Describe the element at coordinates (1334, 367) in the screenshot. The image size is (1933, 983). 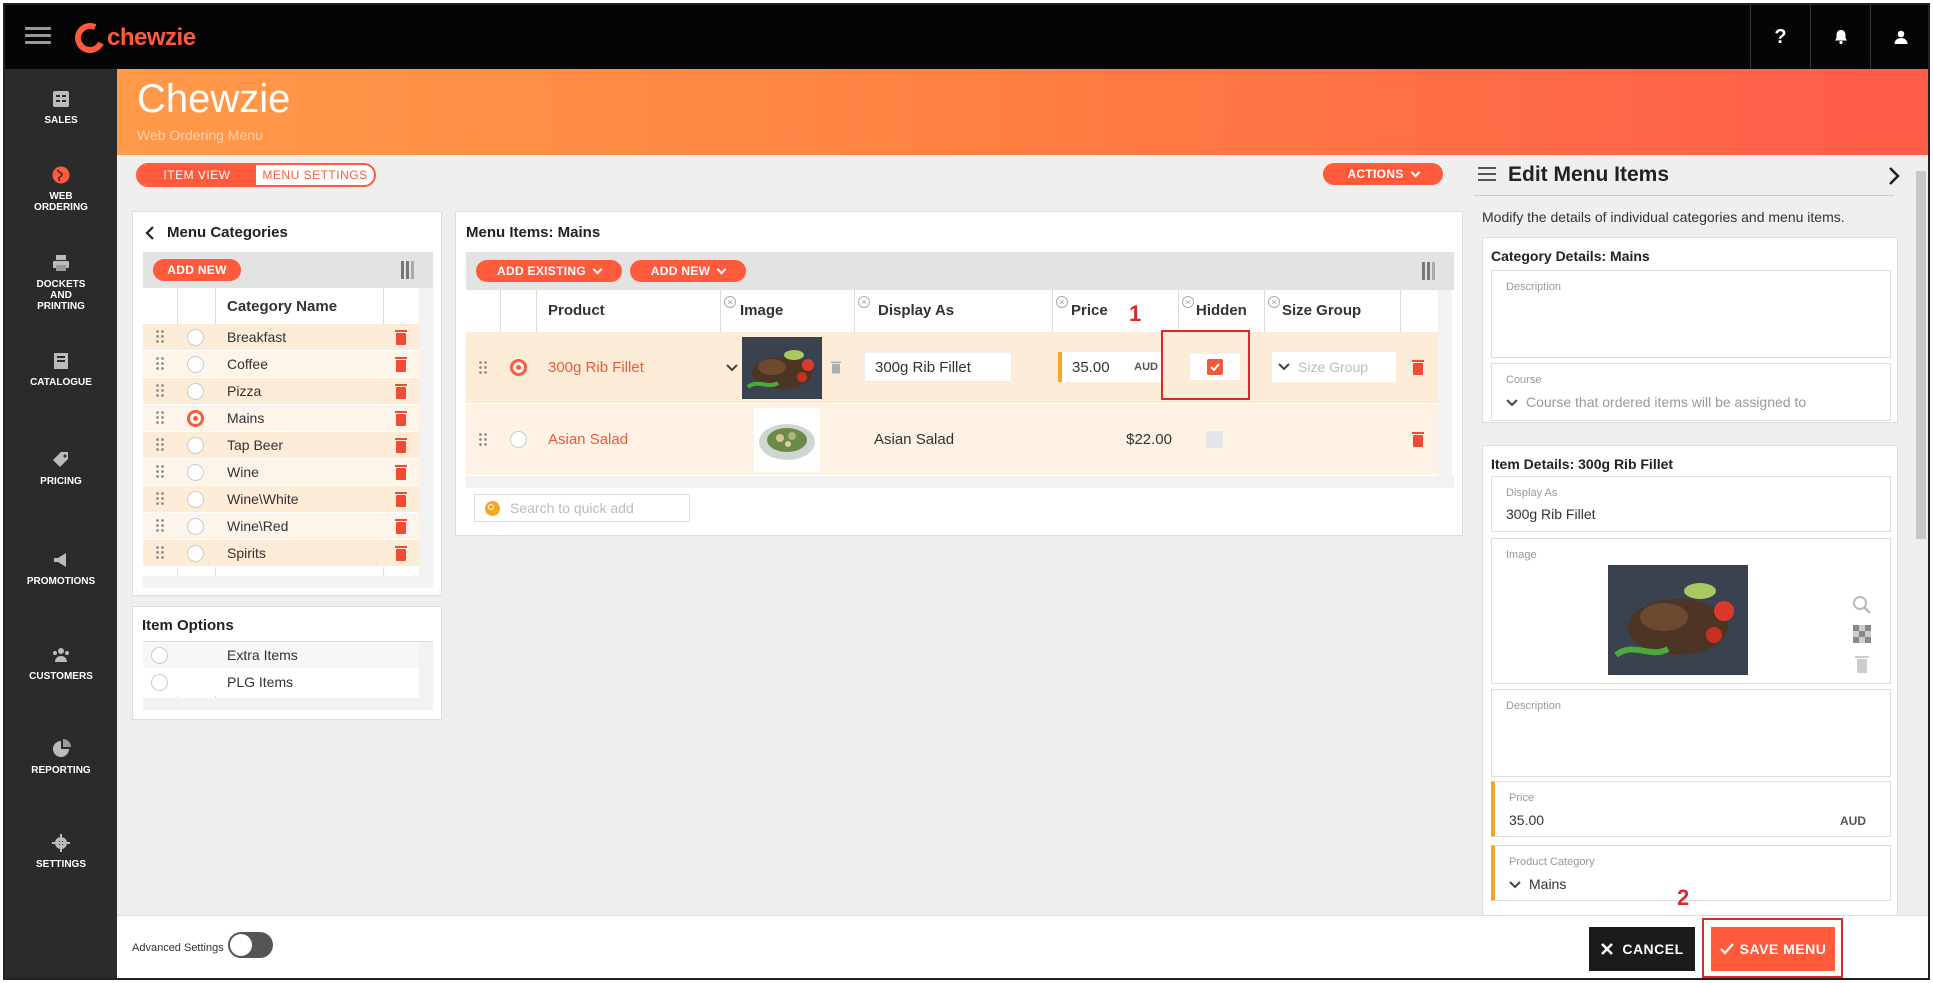
I see `size-group-select: Size Group` at that location.